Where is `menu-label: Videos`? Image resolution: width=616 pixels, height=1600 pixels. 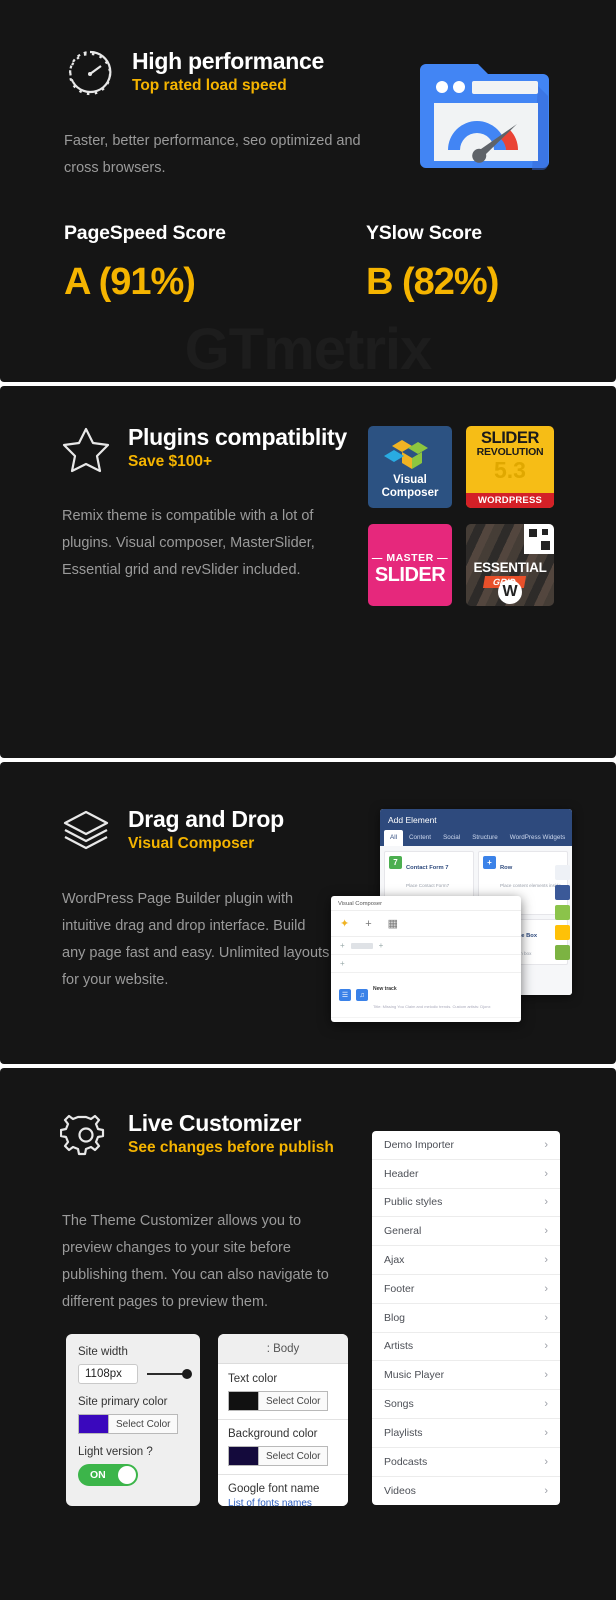
menu-label: Videos is located at coordinates (400, 1490).